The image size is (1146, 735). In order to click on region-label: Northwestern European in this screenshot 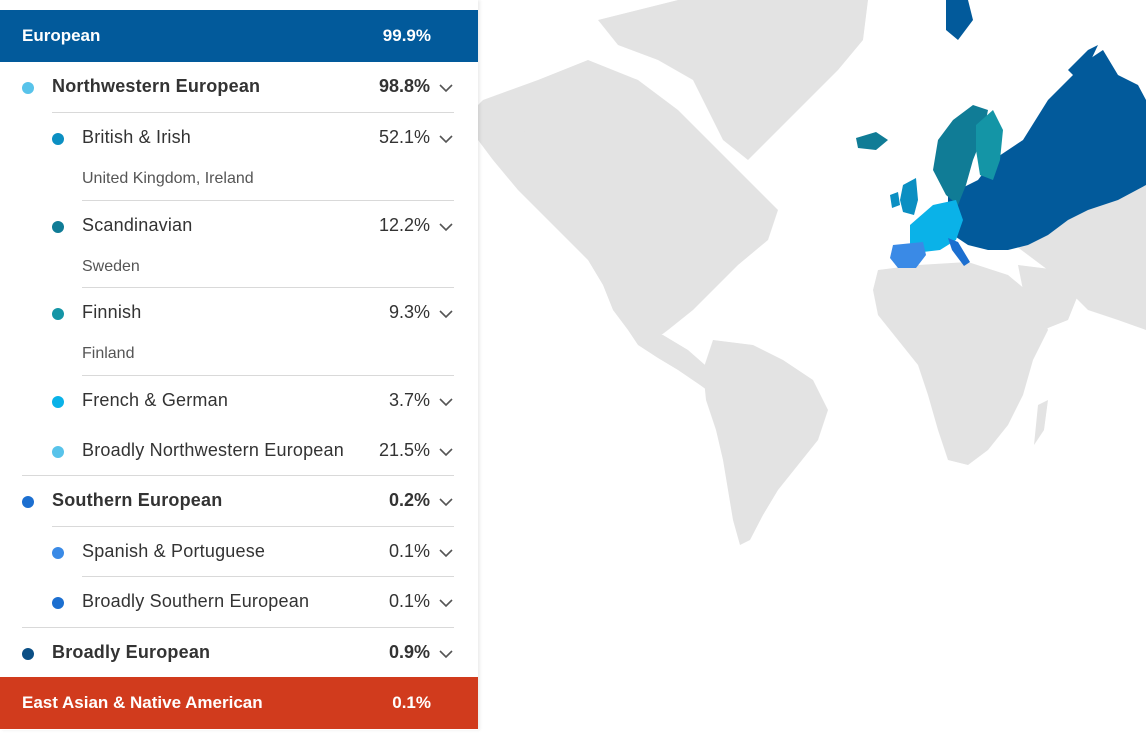, I will do `click(156, 86)`.